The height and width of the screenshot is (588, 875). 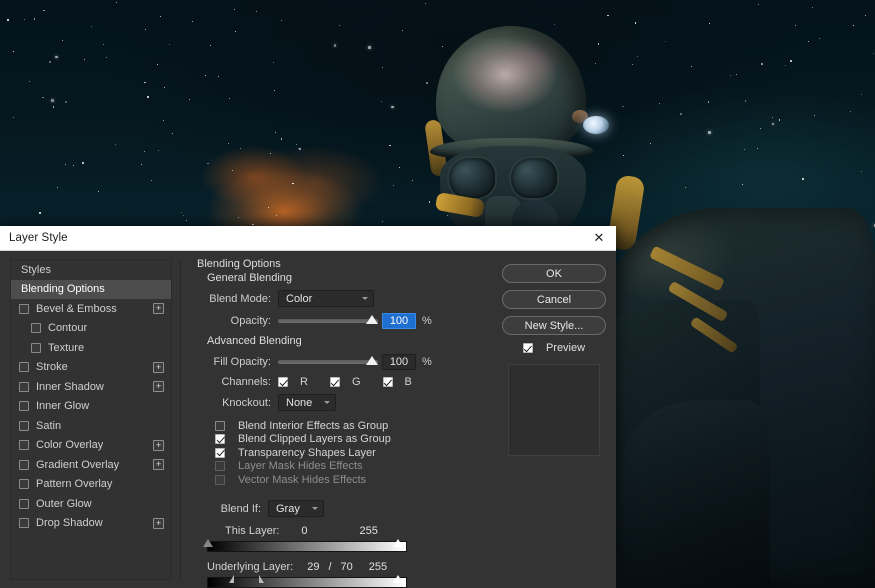 I want to click on fill-opacity-slider-thumb, so click(x=372, y=360).